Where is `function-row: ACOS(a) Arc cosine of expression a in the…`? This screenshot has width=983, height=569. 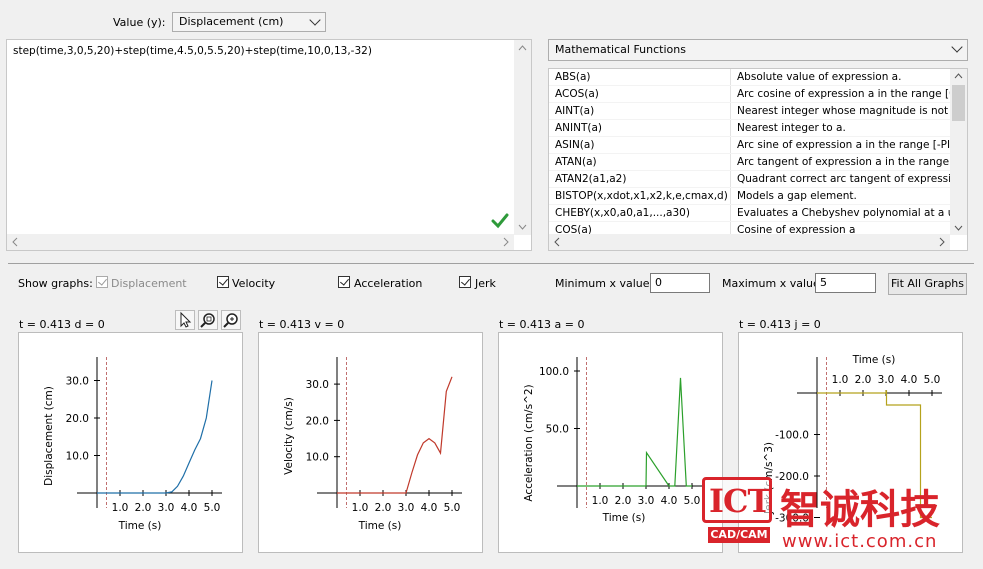
function-row: ACOS(a) Arc cosine of expression a in the… is located at coordinates (749, 94).